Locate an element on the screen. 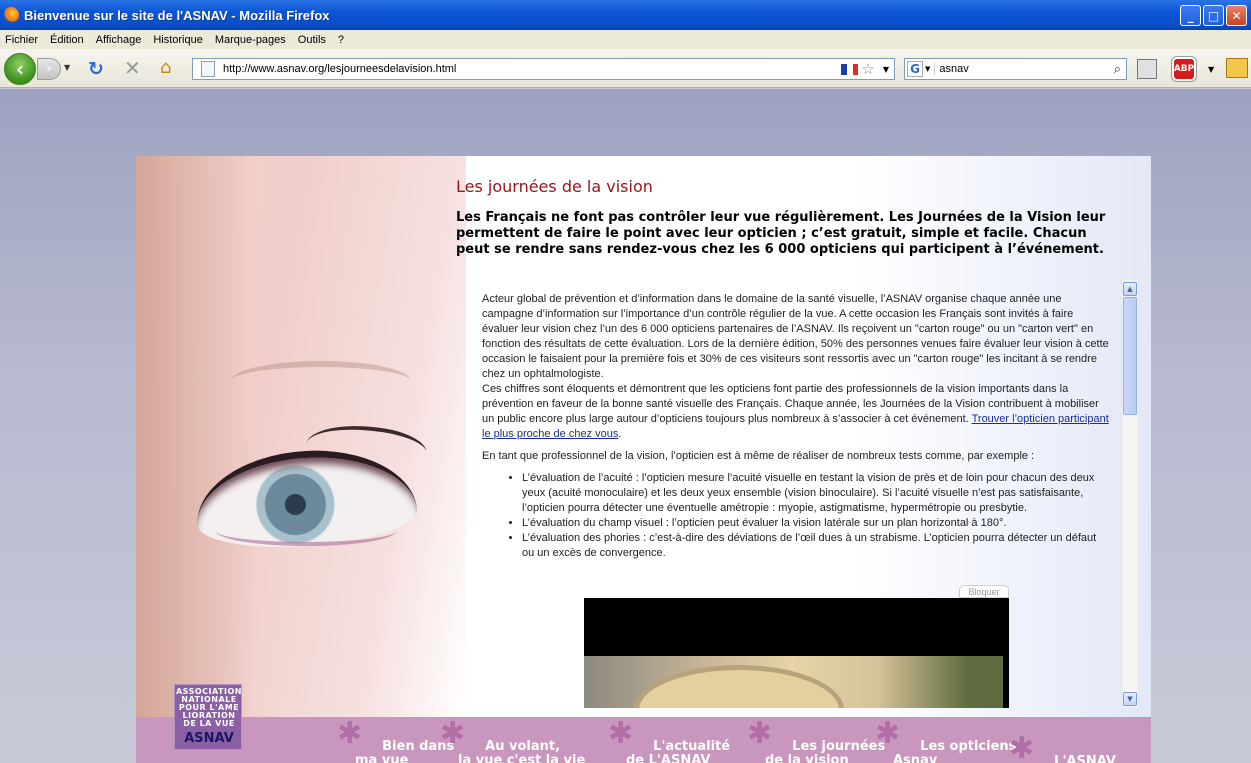 This screenshot has height=763, width=1251. forward-button: › is located at coordinates (49, 69).